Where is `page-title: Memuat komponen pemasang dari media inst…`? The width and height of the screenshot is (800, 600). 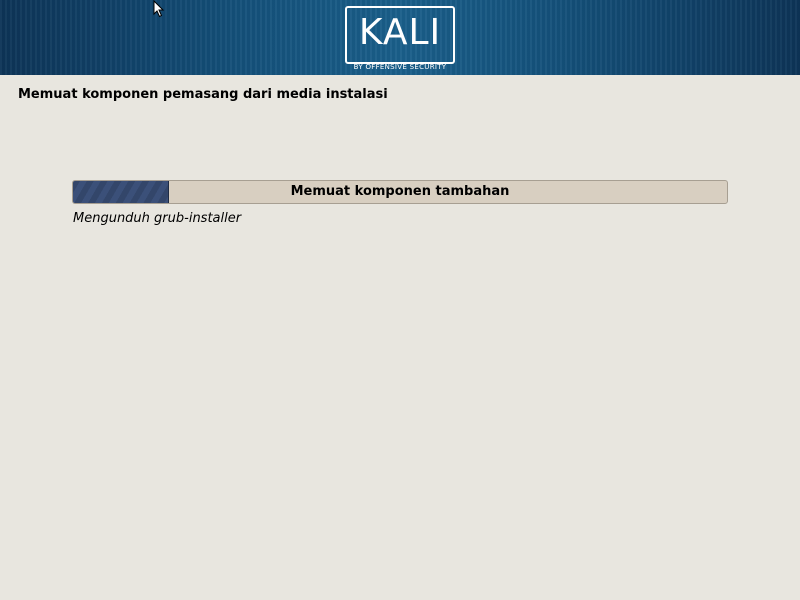 page-title: Memuat komponen pemasang dari media inst… is located at coordinates (203, 94).